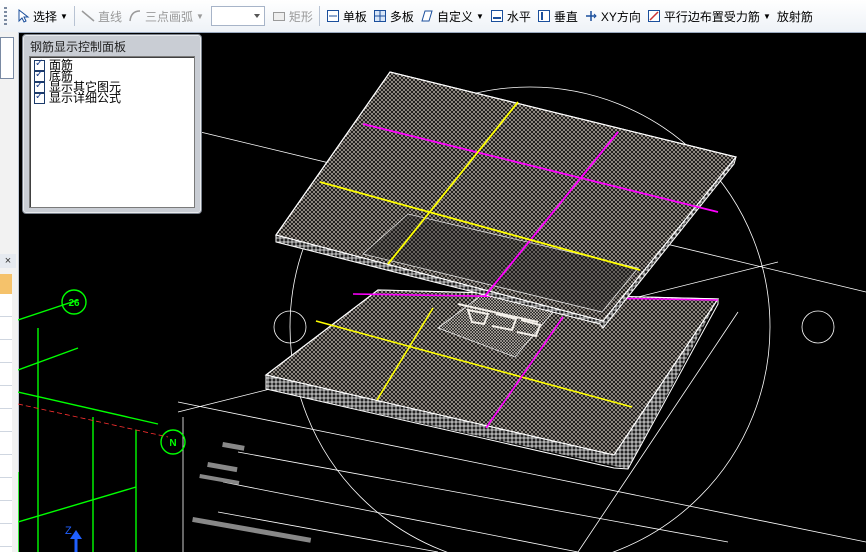  I want to click on panel-title: 钢筋显示控制面板, so click(78, 46).